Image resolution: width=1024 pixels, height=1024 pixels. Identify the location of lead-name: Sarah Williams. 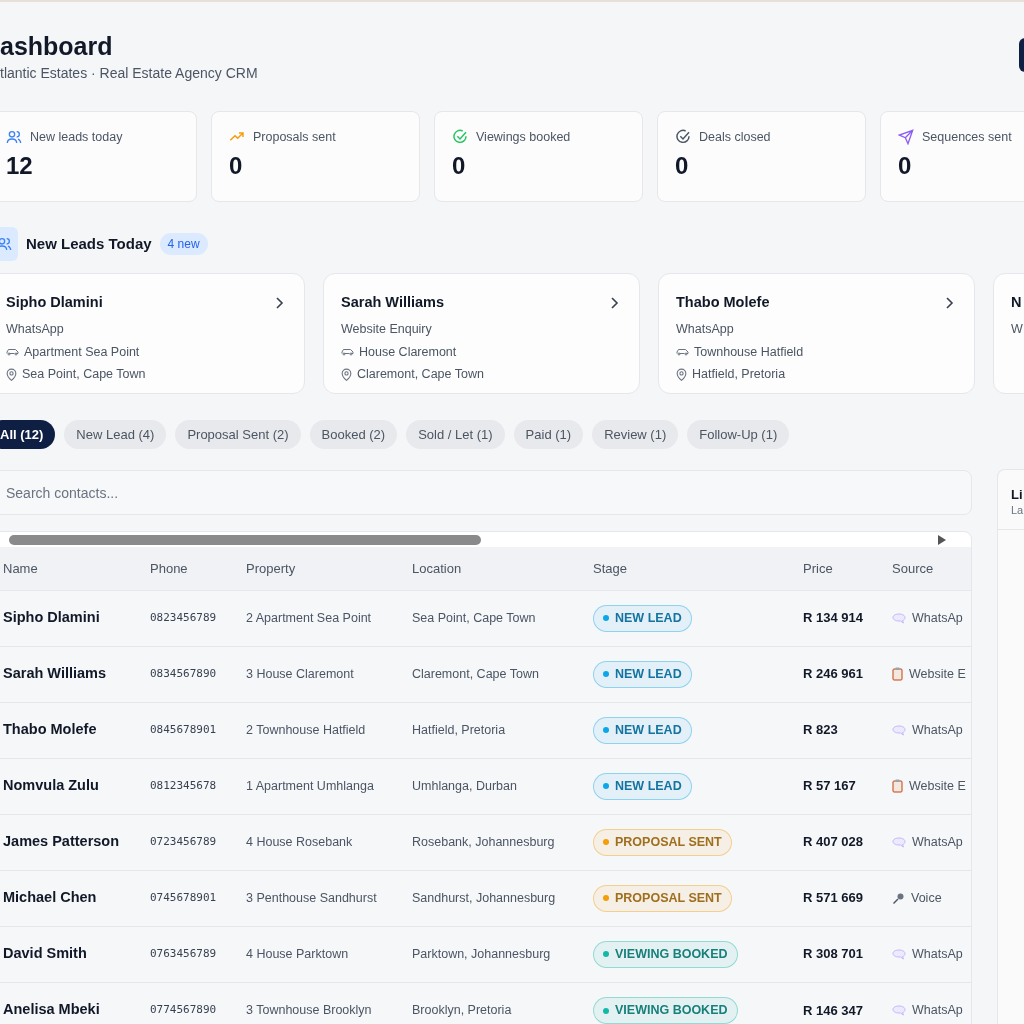
(393, 302).